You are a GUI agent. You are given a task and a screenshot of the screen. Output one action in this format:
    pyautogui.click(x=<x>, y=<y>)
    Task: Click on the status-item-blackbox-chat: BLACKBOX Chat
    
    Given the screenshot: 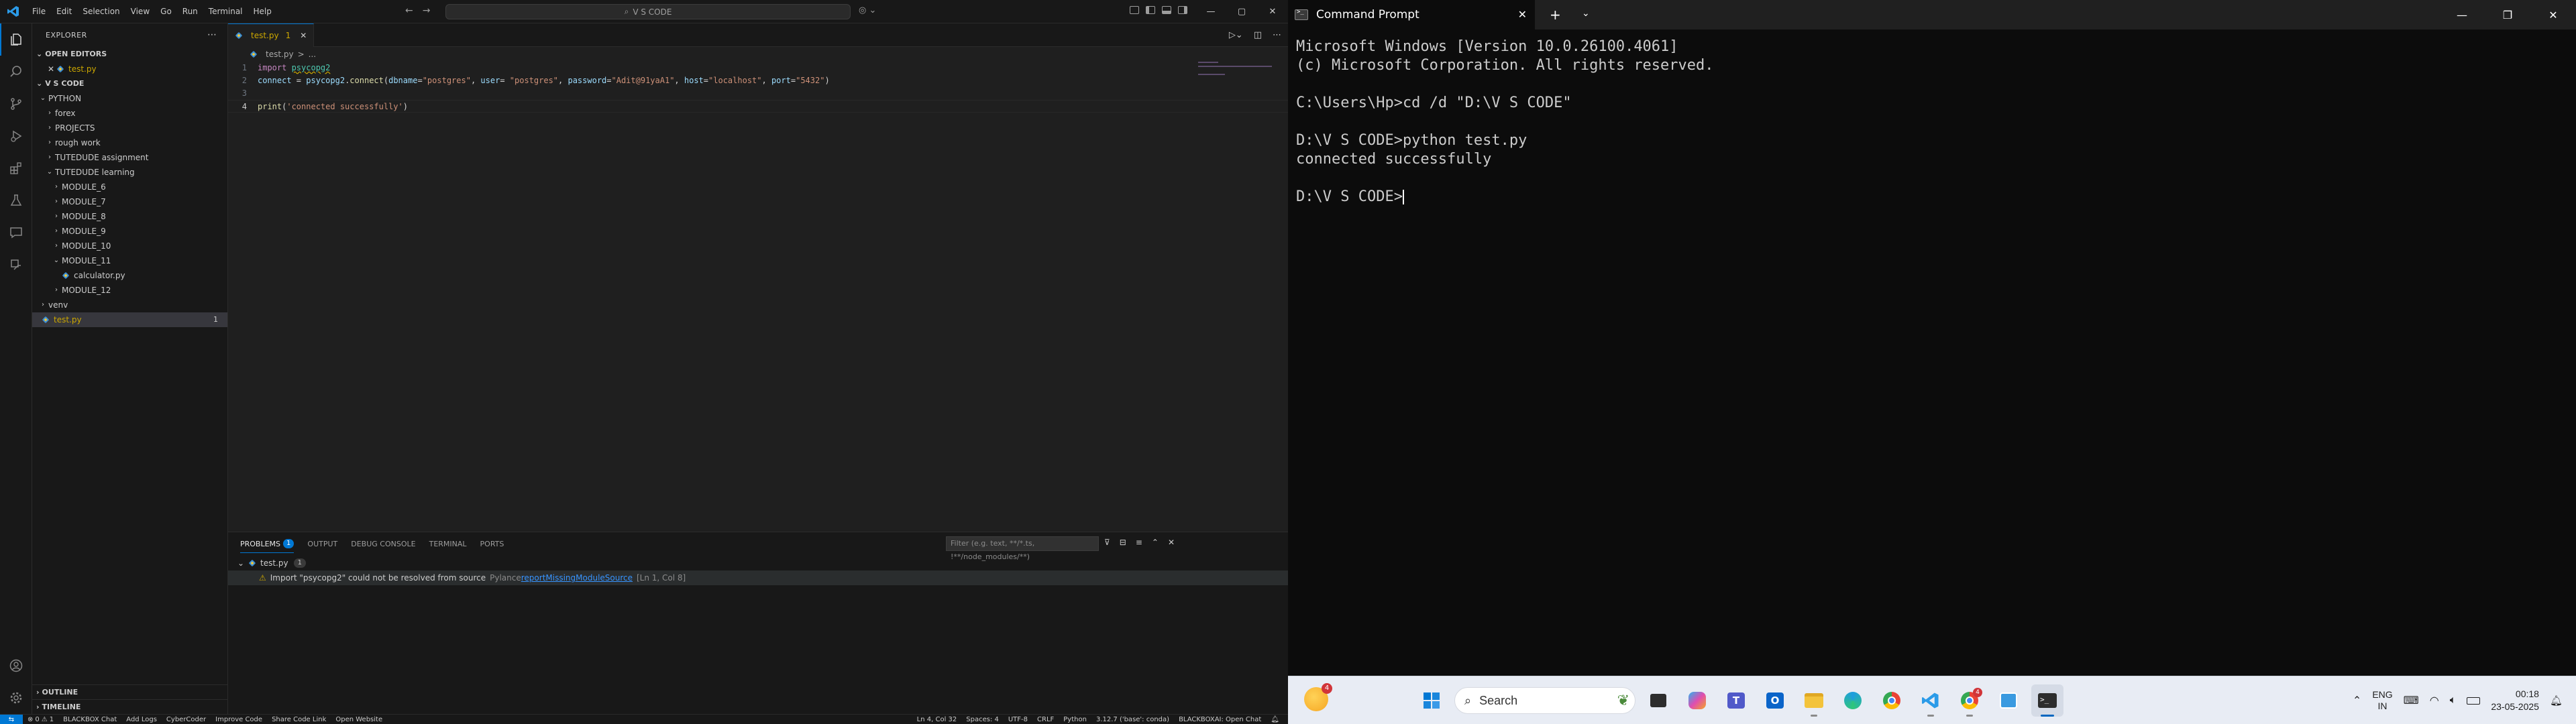 What is the action you would take?
    pyautogui.click(x=89, y=719)
    